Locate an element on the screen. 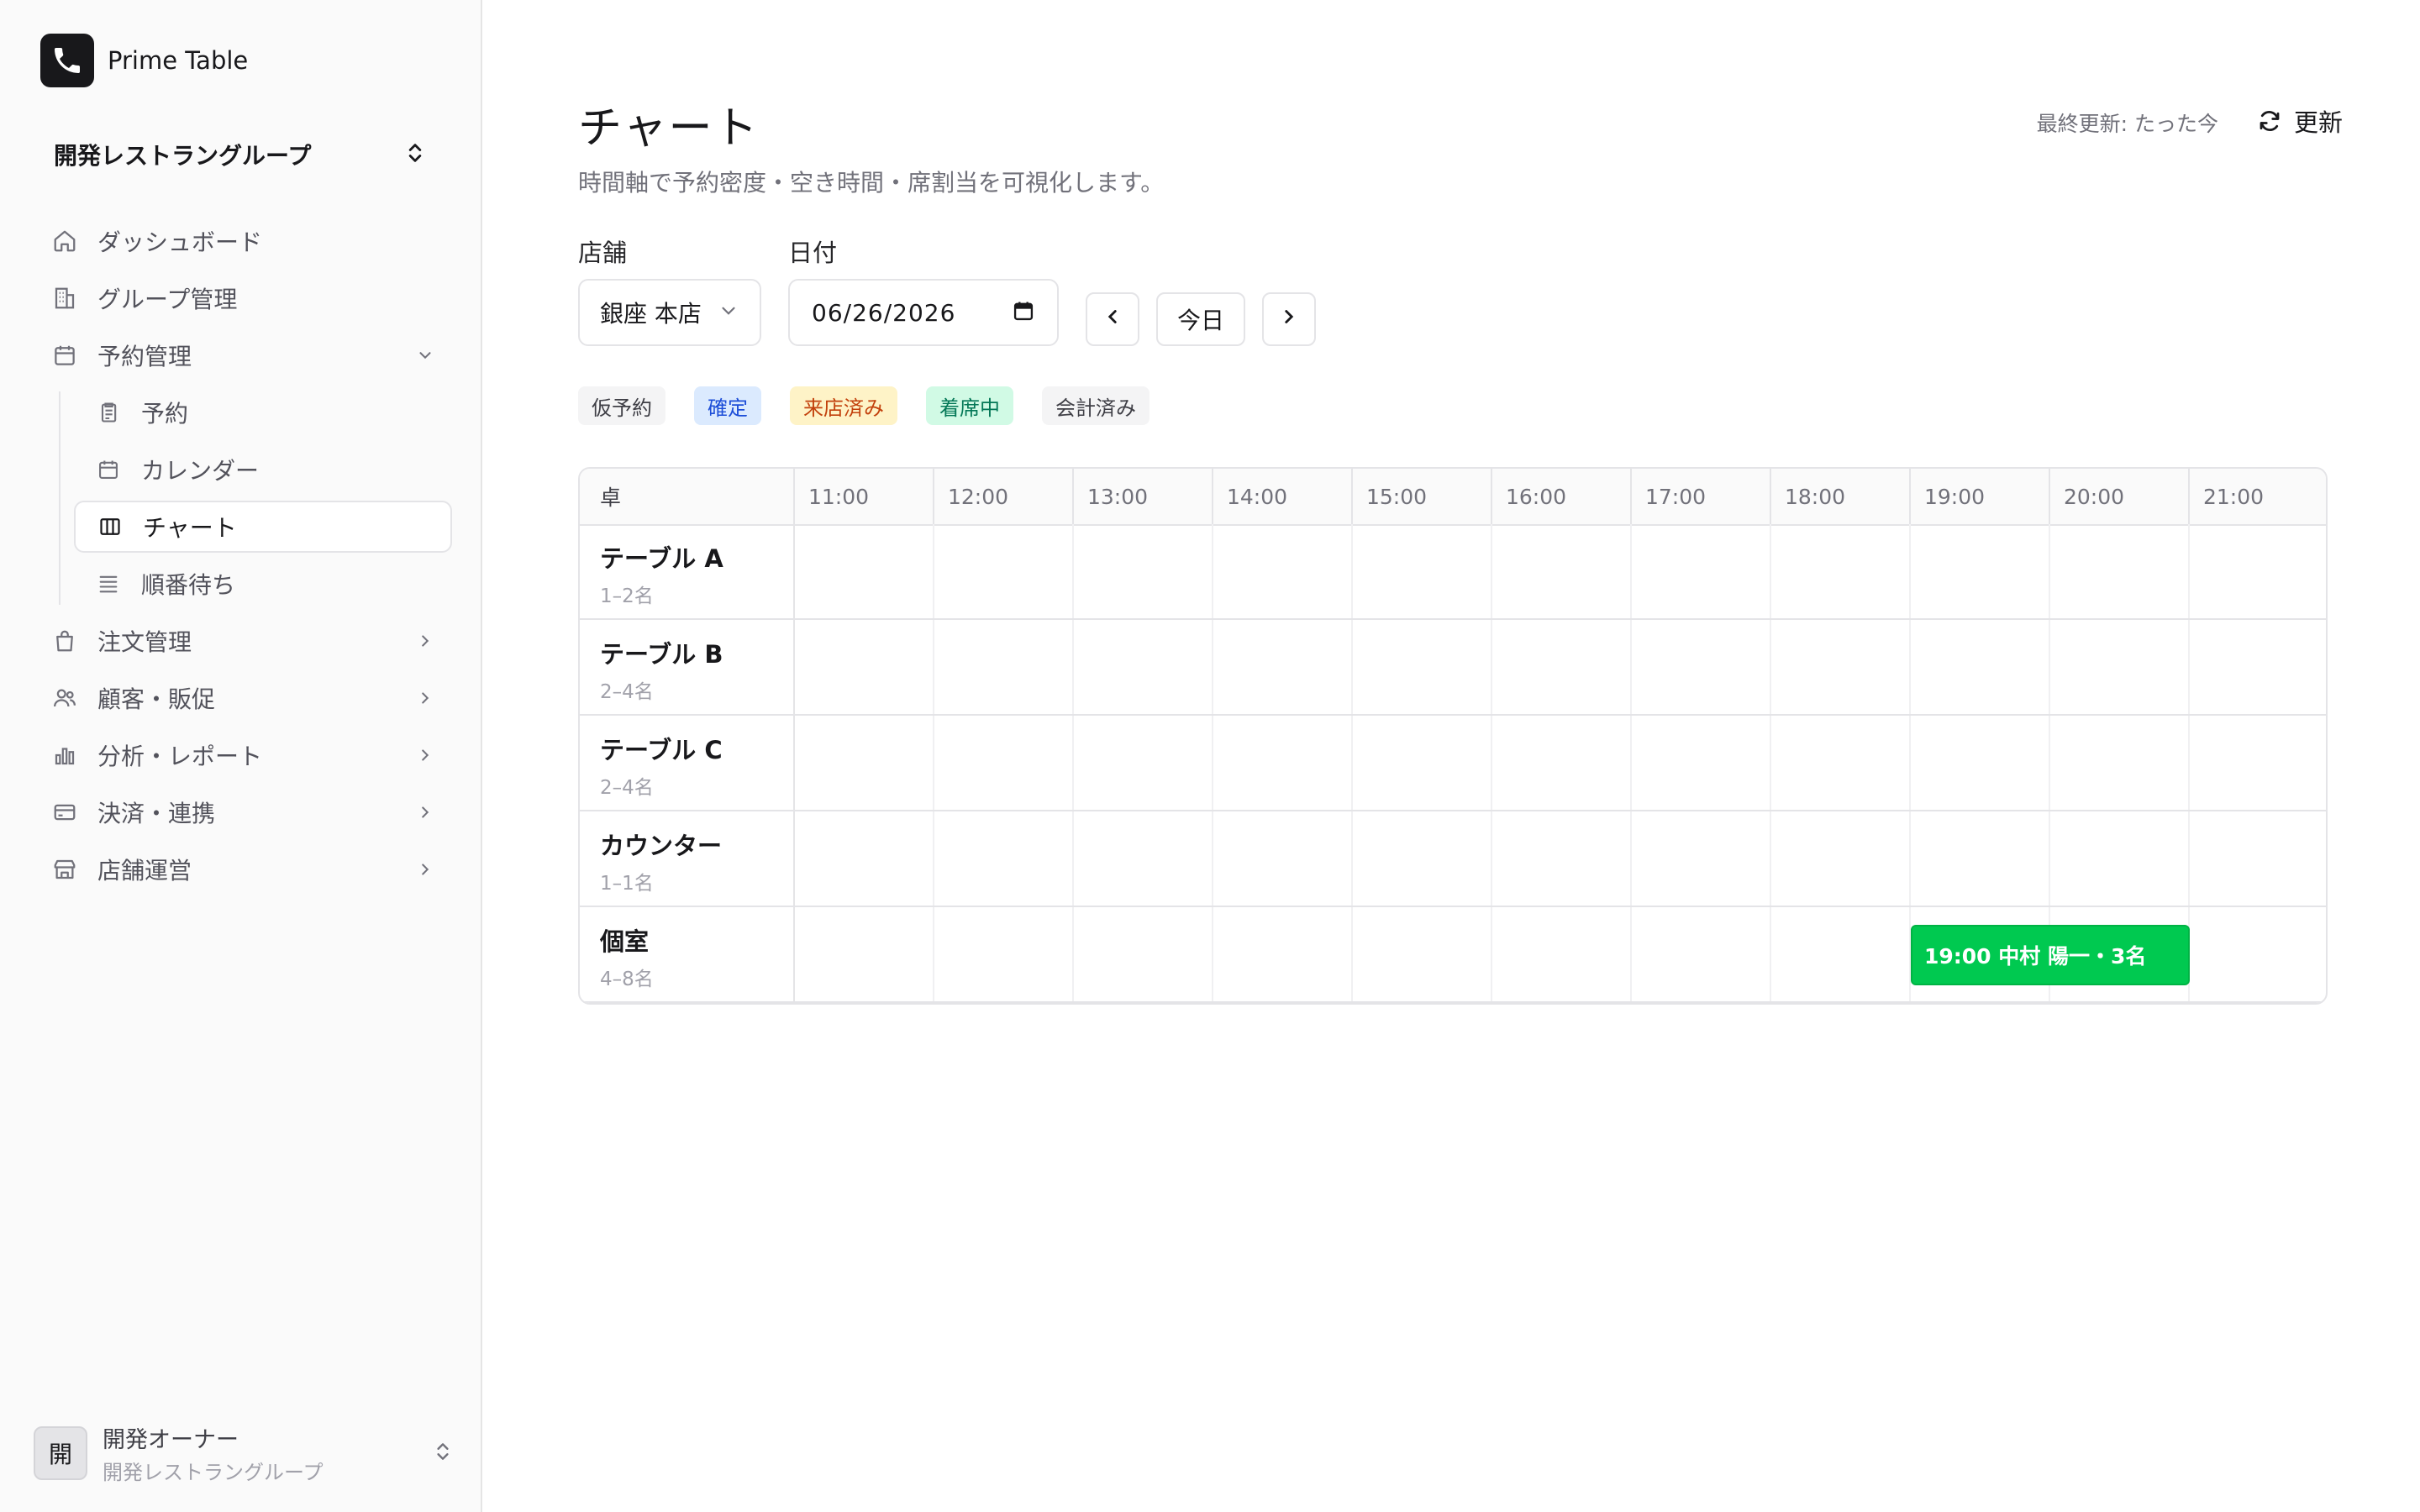  store-select: 銀座 本店 is located at coordinates (669, 312).